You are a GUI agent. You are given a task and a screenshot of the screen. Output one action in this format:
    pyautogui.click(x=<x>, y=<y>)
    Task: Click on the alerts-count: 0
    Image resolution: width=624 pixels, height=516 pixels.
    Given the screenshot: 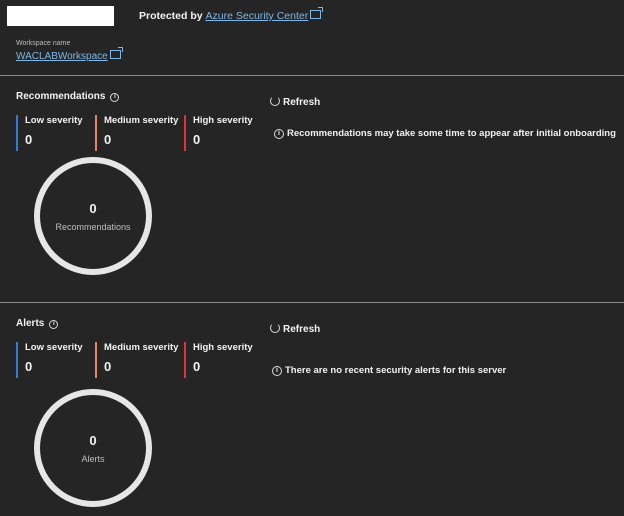 What is the action you would take?
    pyautogui.click(x=93, y=440)
    